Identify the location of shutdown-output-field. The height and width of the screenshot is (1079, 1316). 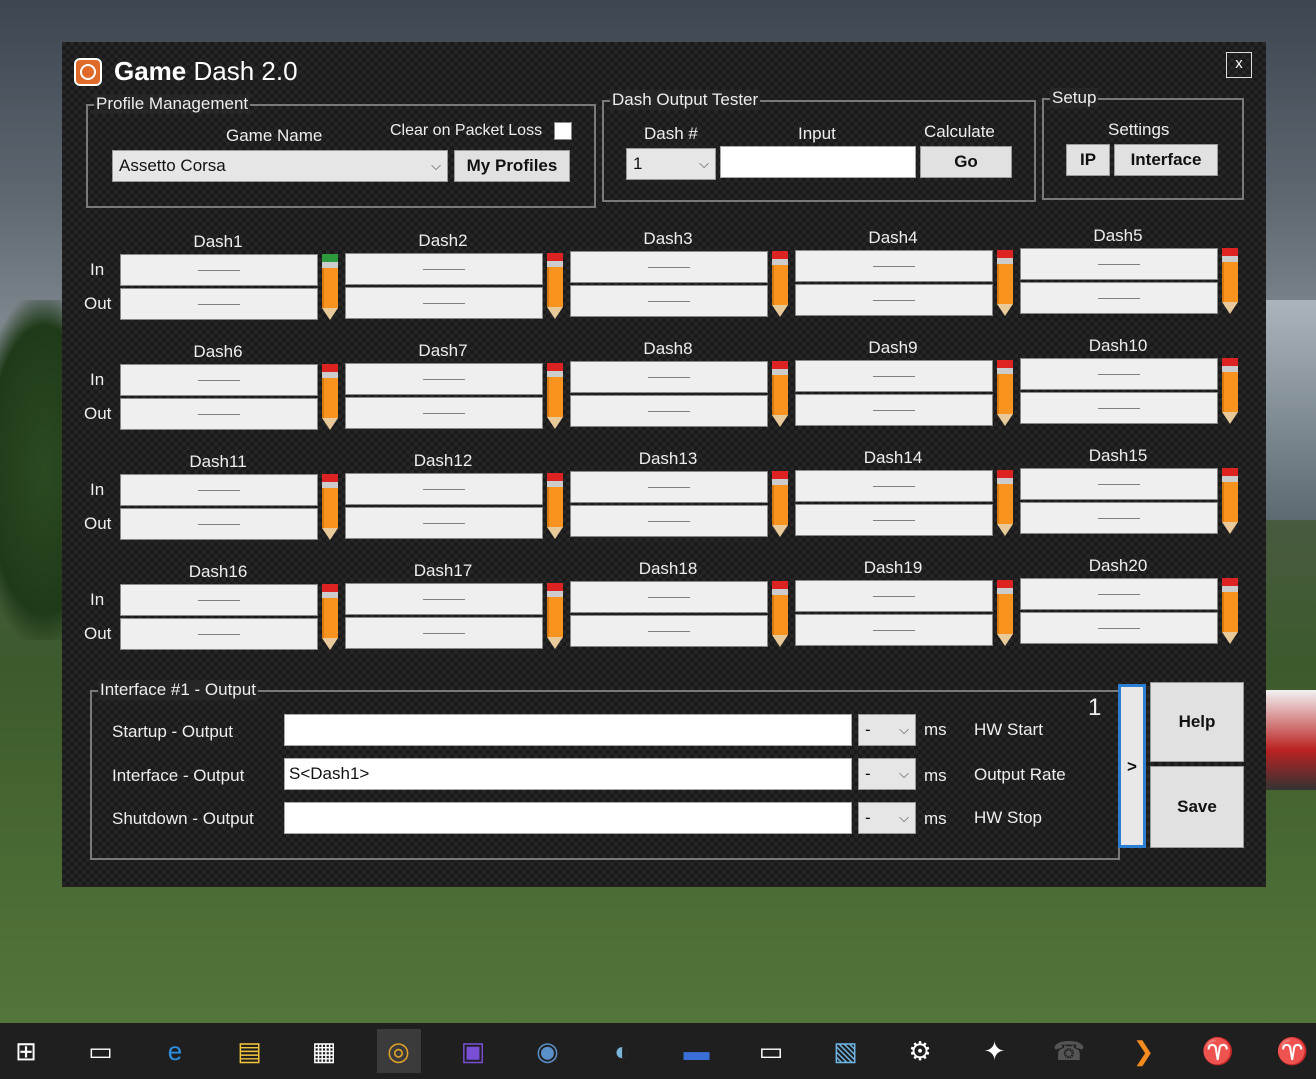
(568, 818).